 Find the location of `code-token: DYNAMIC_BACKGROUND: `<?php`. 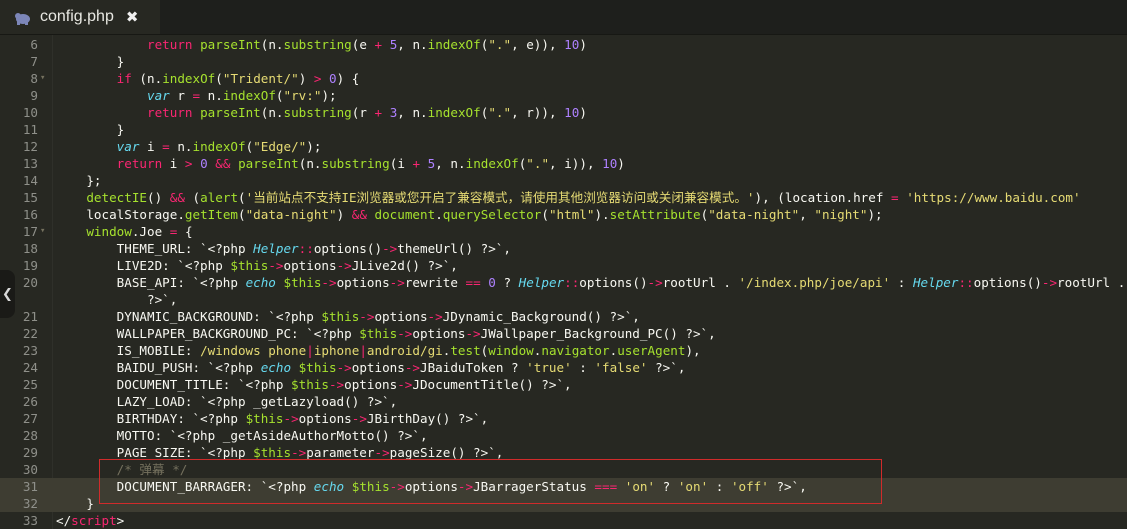

code-token: DYNAMIC_BACKGROUND: `<?php is located at coordinates (189, 316).